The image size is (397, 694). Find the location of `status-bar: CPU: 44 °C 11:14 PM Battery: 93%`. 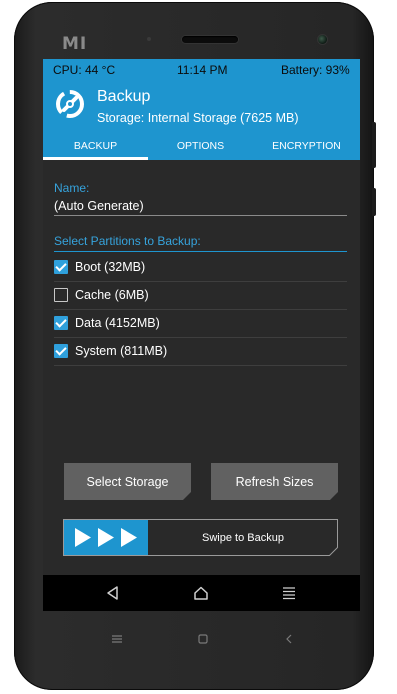

status-bar: CPU: 44 °C 11:14 PM Battery: 93% is located at coordinates (201, 69).